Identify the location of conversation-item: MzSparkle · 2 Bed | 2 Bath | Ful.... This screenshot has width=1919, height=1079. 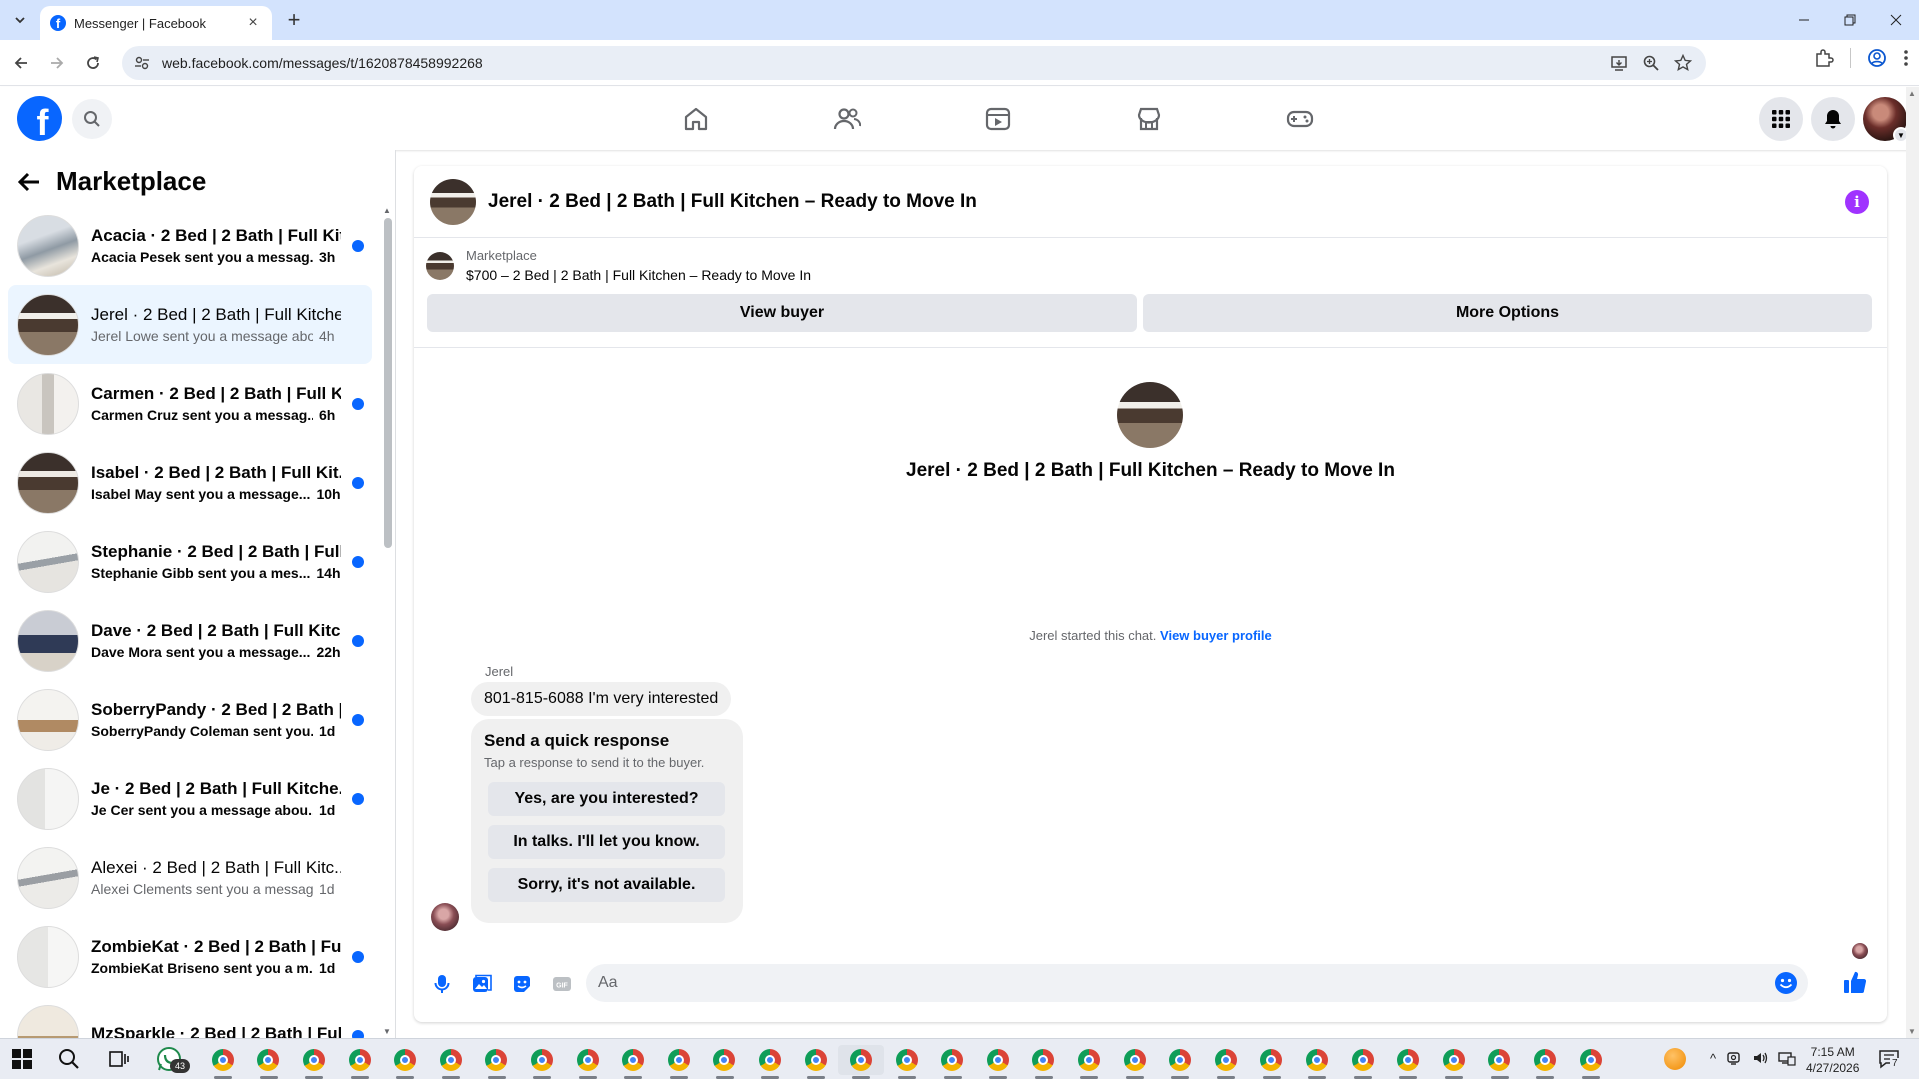
(190, 1017).